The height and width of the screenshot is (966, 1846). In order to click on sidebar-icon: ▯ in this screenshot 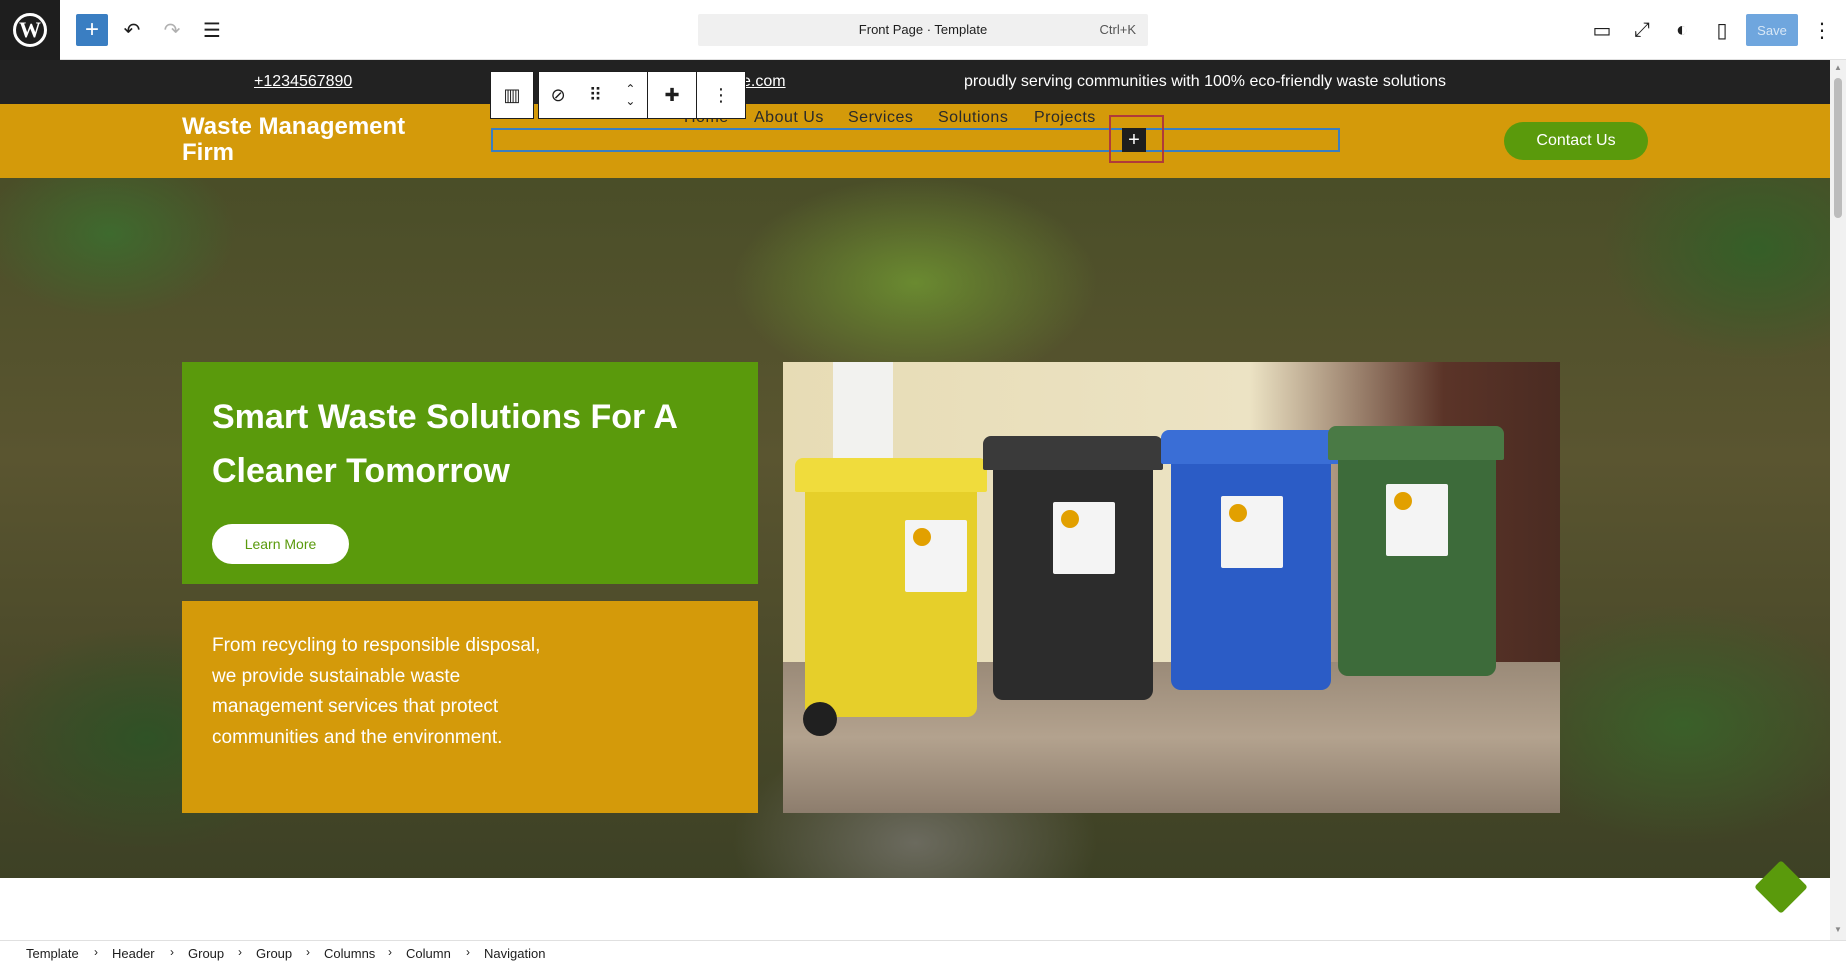, I will do `click(1722, 30)`.